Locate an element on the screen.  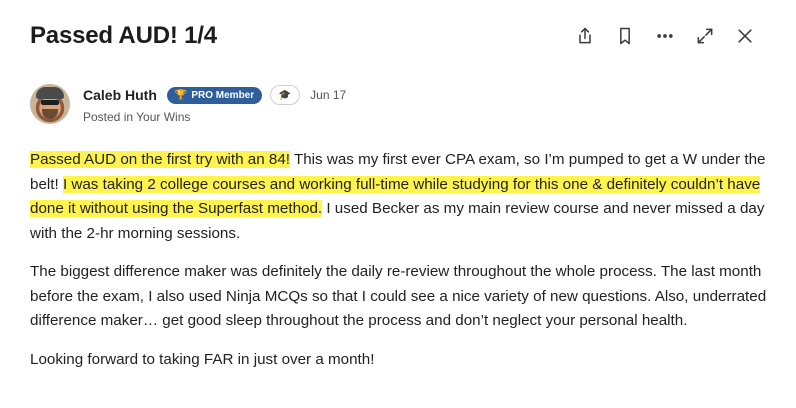
graduation-cap-icon: 🎓 is located at coordinates (285, 95).